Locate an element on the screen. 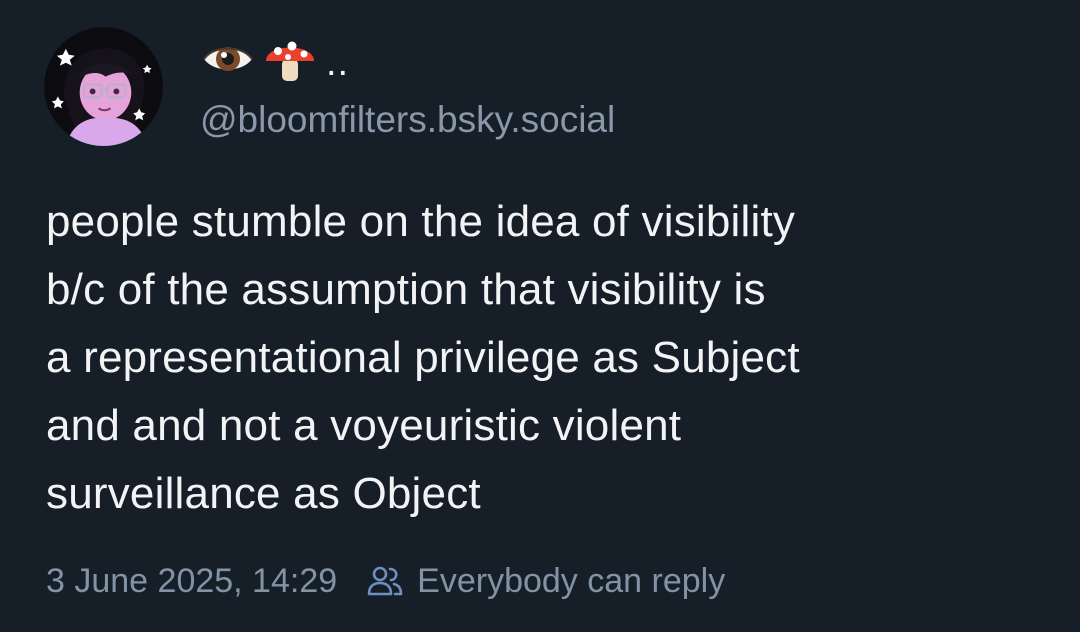  post-text-line: people stumble on the idea of visibility is located at coordinates (421, 221).